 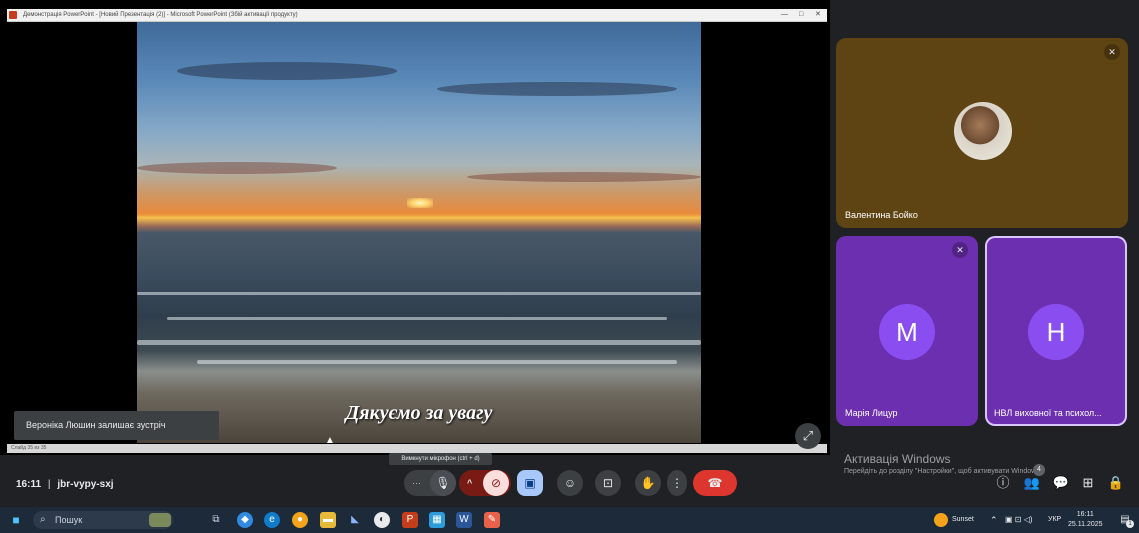 I want to click on mic-control: ··· 🎙, so click(x=430, y=483).